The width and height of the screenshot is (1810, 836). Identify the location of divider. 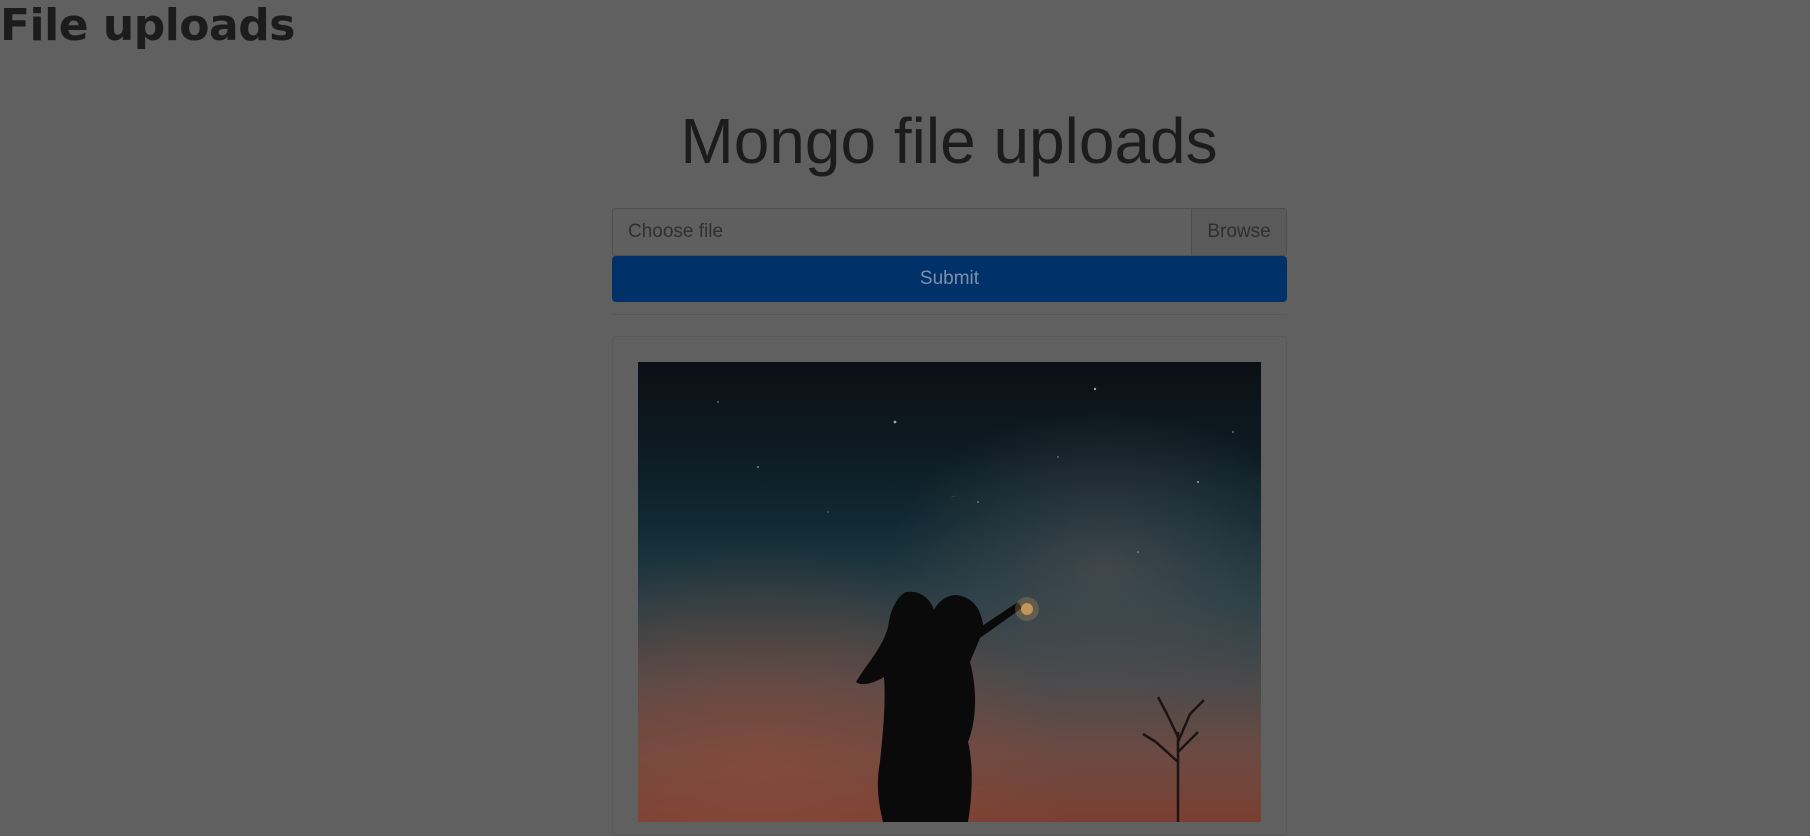
(949, 314).